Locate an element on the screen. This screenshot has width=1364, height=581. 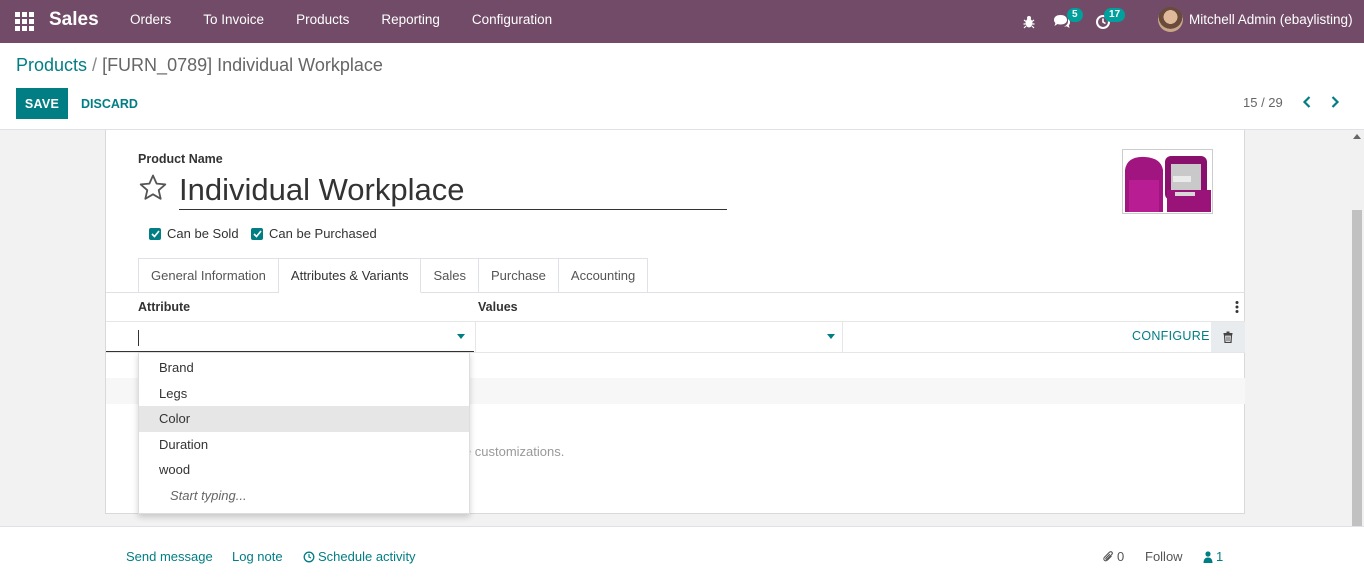
product-image is located at coordinates (1167, 181).